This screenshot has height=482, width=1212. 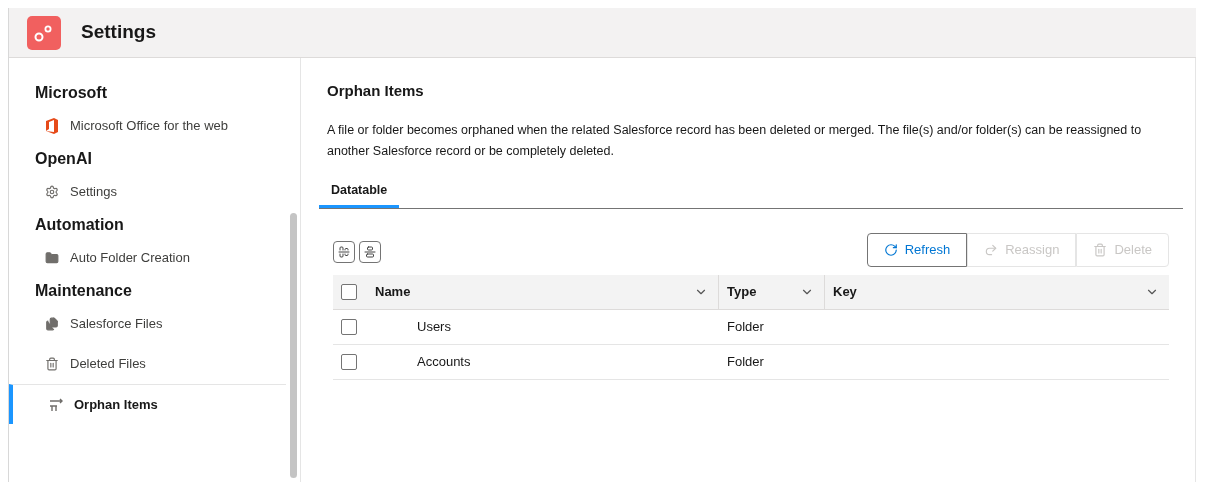 I want to click on sidebar-item: Settings, so click(x=147, y=192).